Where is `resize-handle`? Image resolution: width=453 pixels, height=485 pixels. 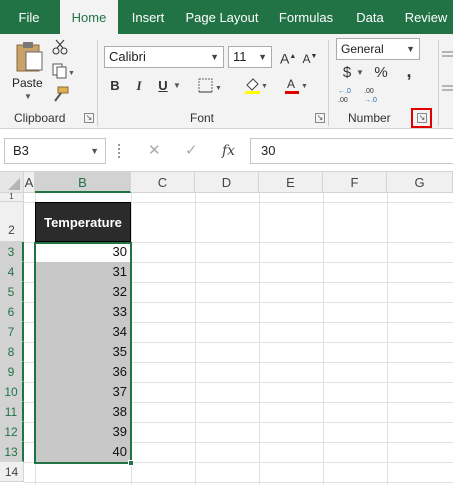
resize-handle is located at coordinates (120, 151).